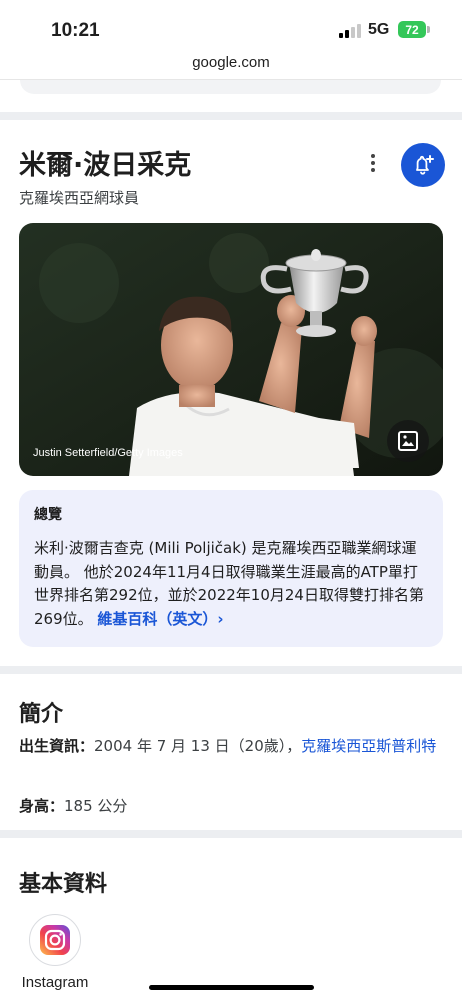 Image resolution: width=462 pixels, height=1000 pixels. Describe the element at coordinates (75, 30) in the screenshot. I see `clock: 10:21` at that location.